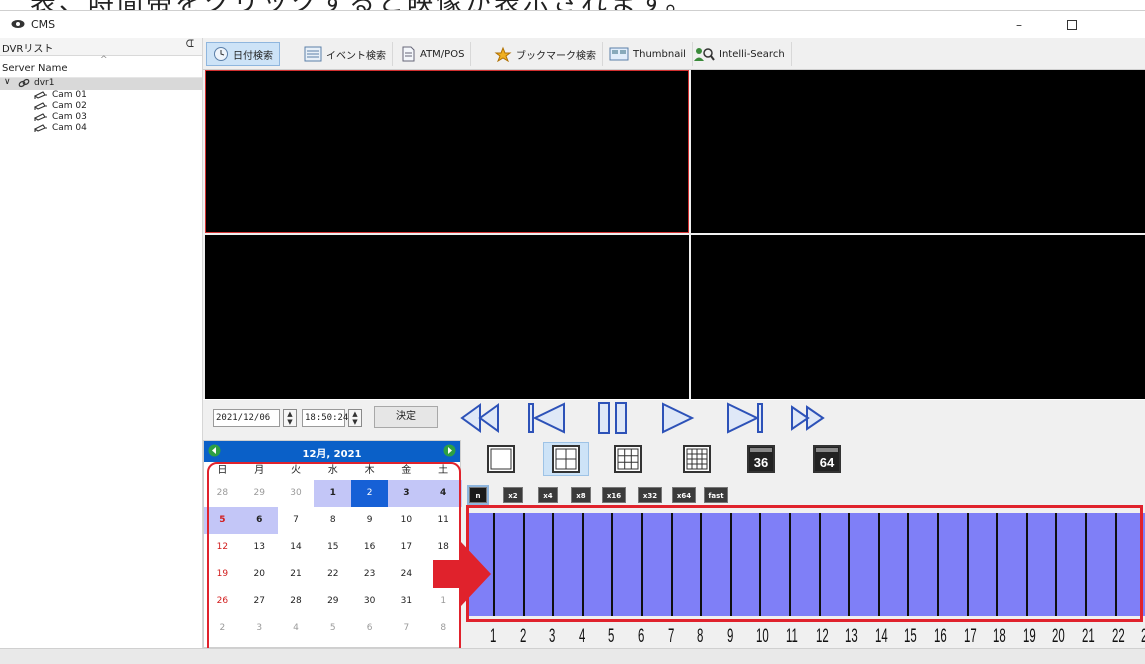 This screenshot has width=1145, height=664. What do you see at coordinates (325, 418) in the screenshot?
I see `time-field: 18:50:24` at bounding box center [325, 418].